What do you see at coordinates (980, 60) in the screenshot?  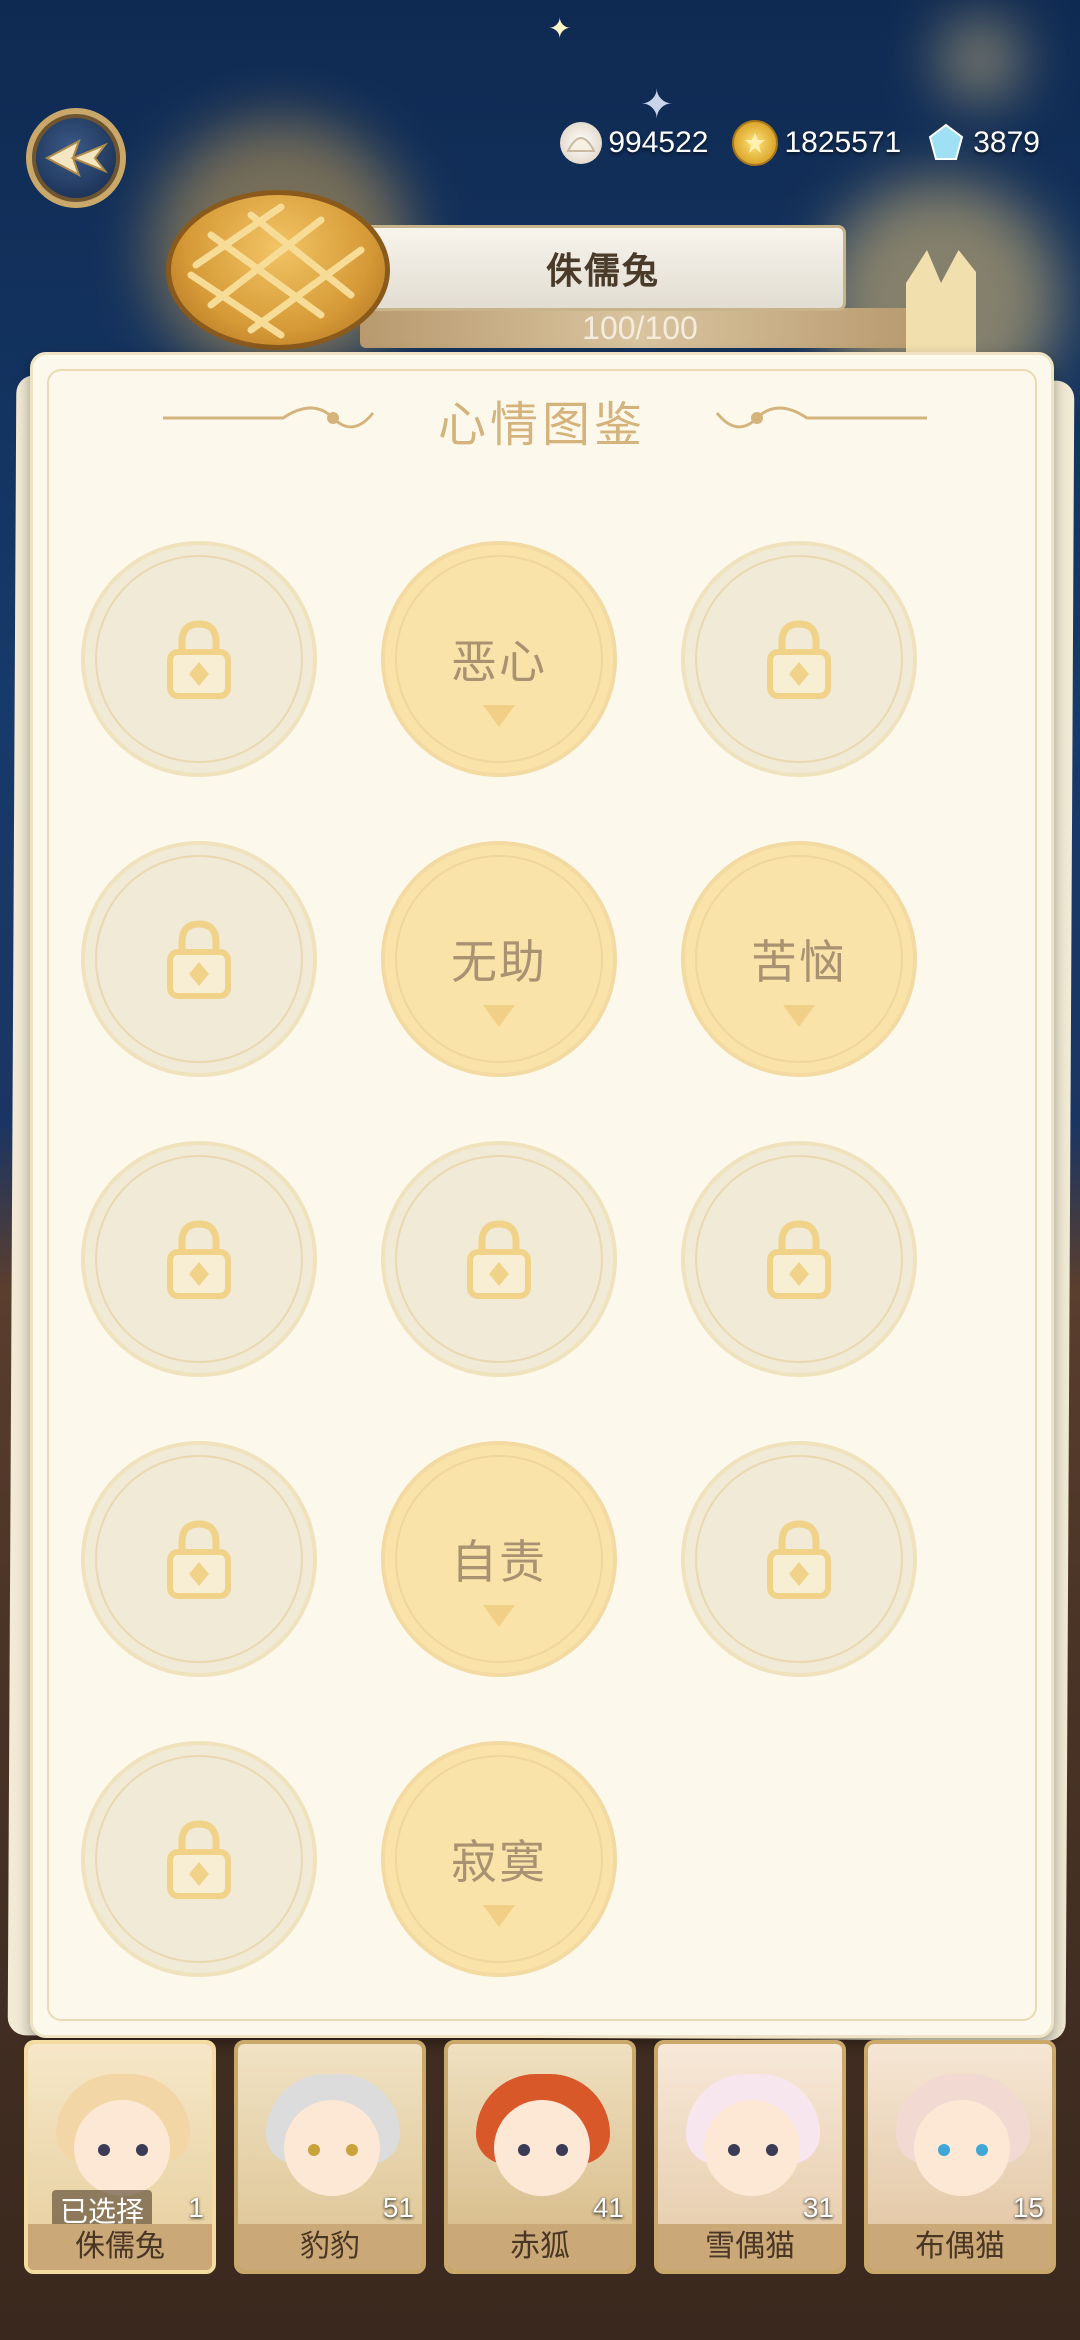 I see `background-glow` at bounding box center [980, 60].